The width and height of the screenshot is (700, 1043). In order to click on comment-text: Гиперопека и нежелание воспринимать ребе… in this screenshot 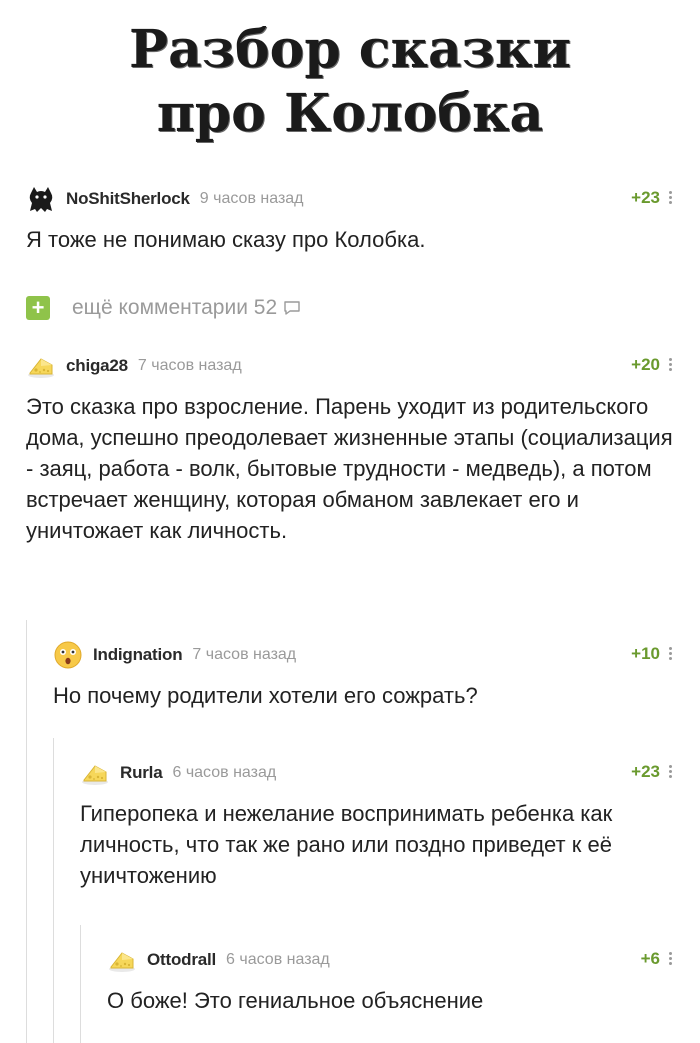, I will do `click(346, 844)`.